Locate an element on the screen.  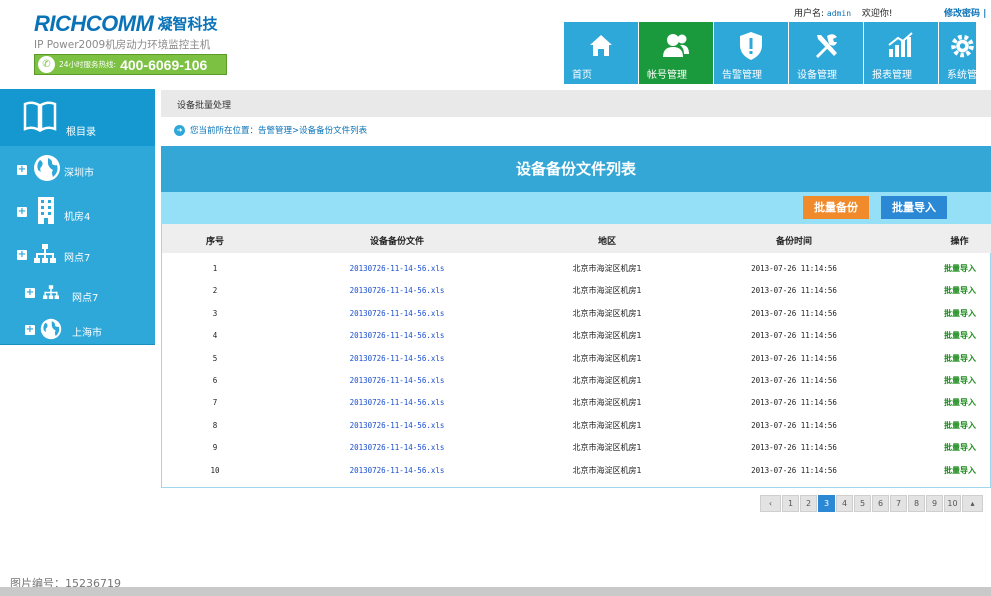
pagination: ‹ 1 2 3 4 5 6 7 8 9 10 ▴ is located at coordinates (871, 503).